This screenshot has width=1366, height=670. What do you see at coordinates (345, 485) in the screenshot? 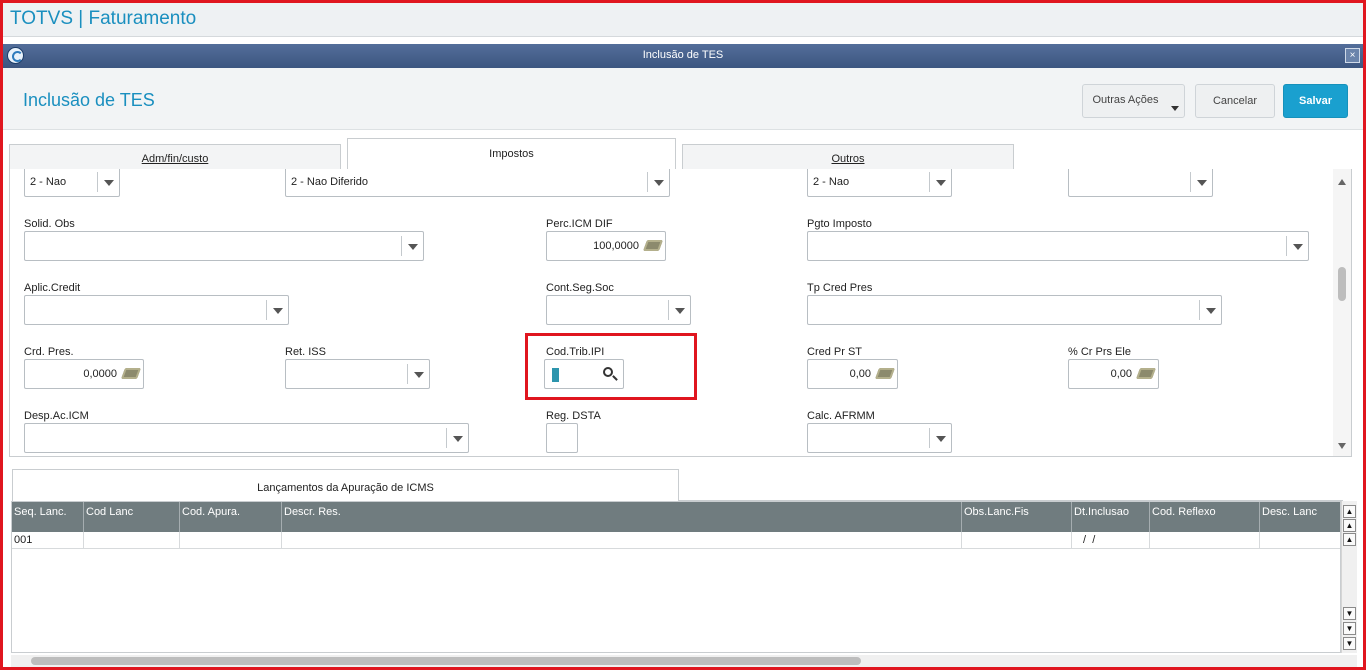
I see `tab-lancamentos-apuracao-icms: Lançamentos da Apuração de ICMS` at bounding box center [345, 485].